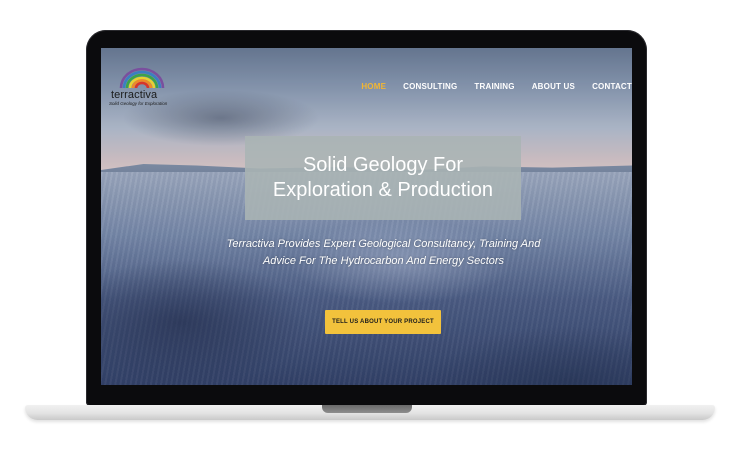 The height and width of the screenshot is (464, 740). What do you see at coordinates (142, 77) in the screenshot?
I see `rainbow-arc-icon` at bounding box center [142, 77].